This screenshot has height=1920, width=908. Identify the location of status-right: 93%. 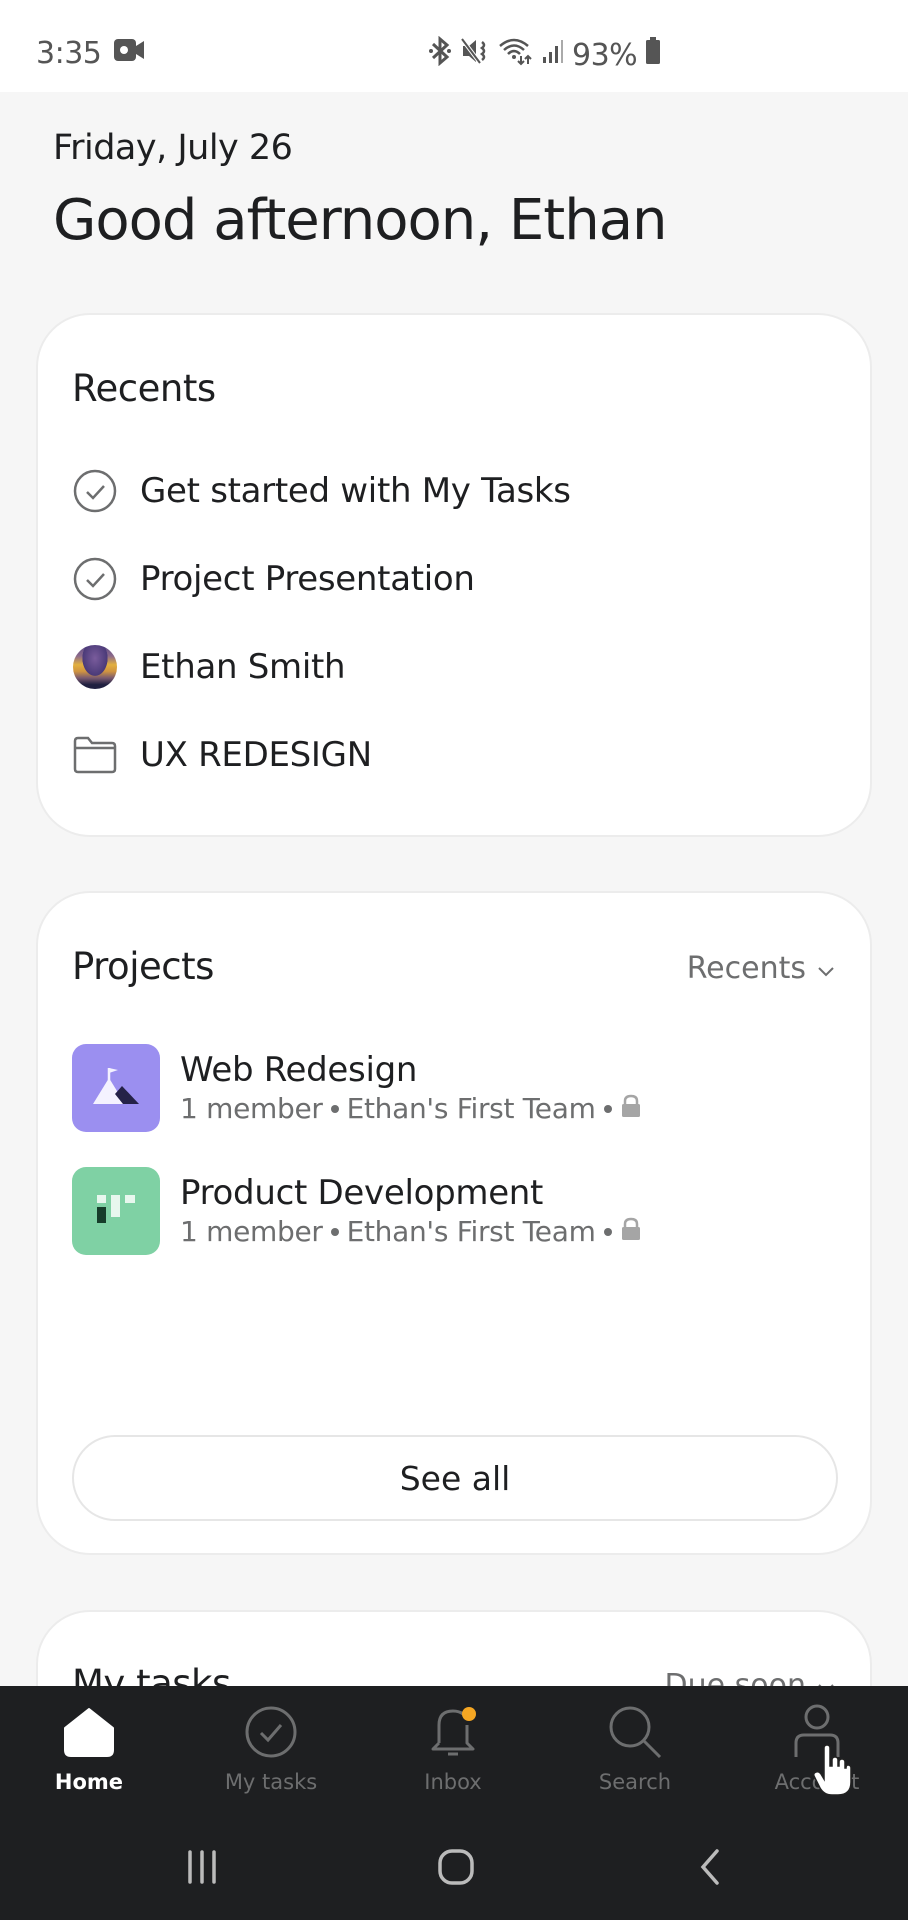
(544, 54).